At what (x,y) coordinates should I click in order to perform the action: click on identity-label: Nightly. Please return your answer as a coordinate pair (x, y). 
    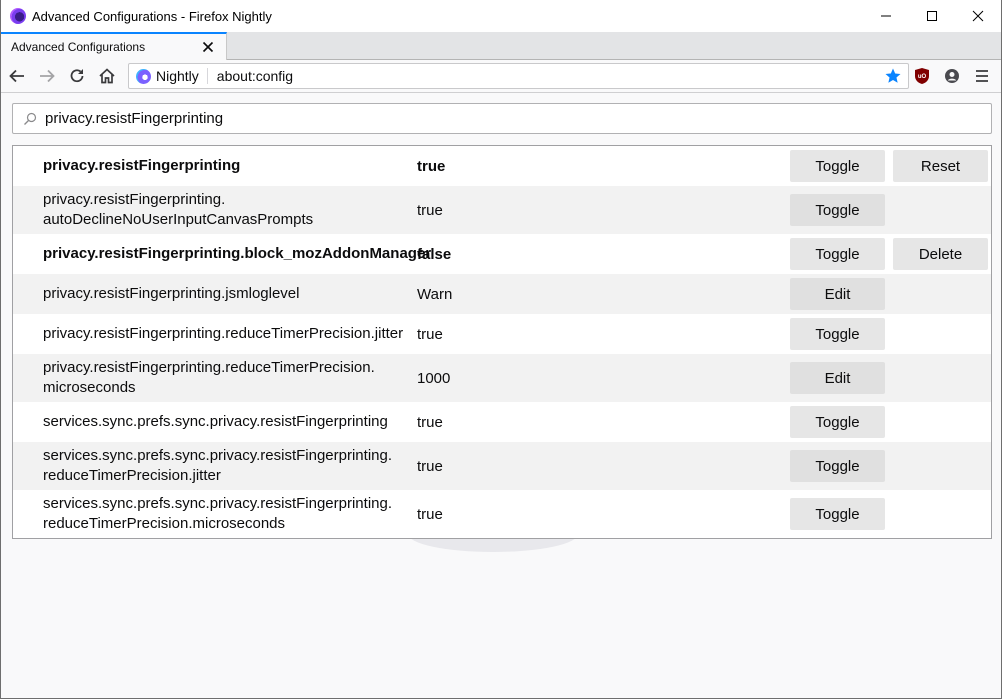
    Looking at the image, I should click on (177, 76).